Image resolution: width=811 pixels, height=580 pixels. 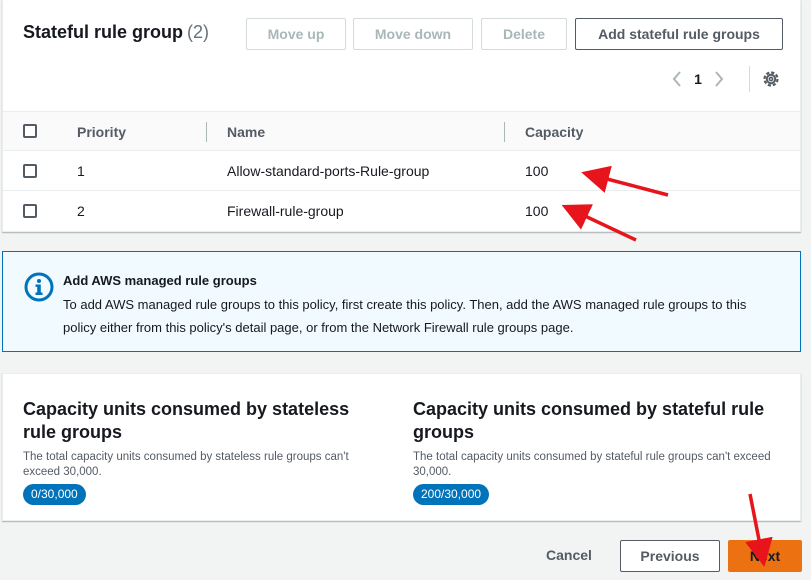 What do you see at coordinates (765, 556) in the screenshot?
I see `next-button: Next` at bounding box center [765, 556].